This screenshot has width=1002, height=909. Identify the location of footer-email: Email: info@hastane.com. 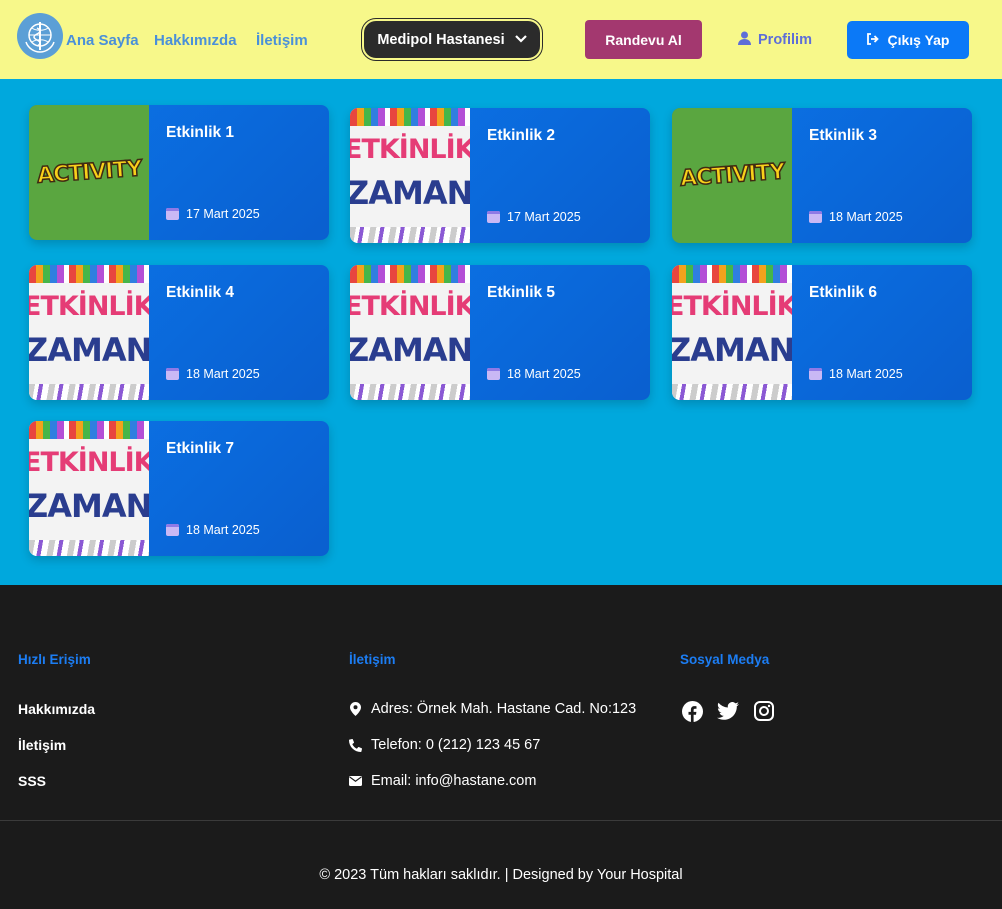
(442, 781).